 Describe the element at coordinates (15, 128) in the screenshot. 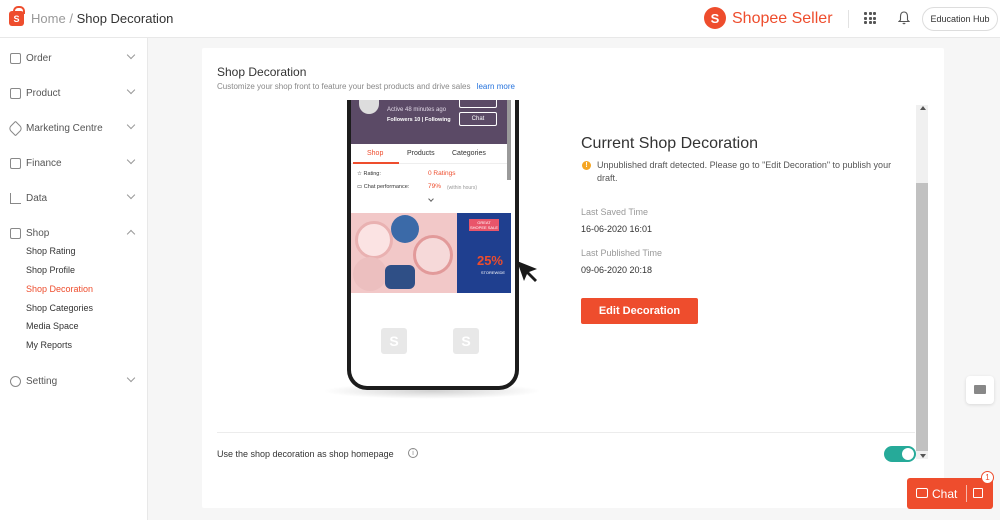

I see `tag-icon` at that location.